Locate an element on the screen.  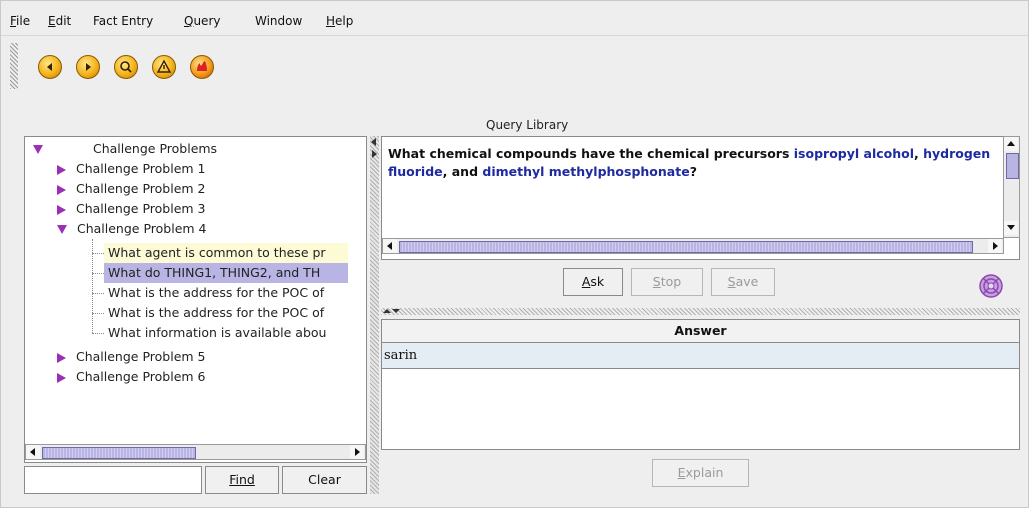
menu-edit: Edit is located at coordinates (59, 21).